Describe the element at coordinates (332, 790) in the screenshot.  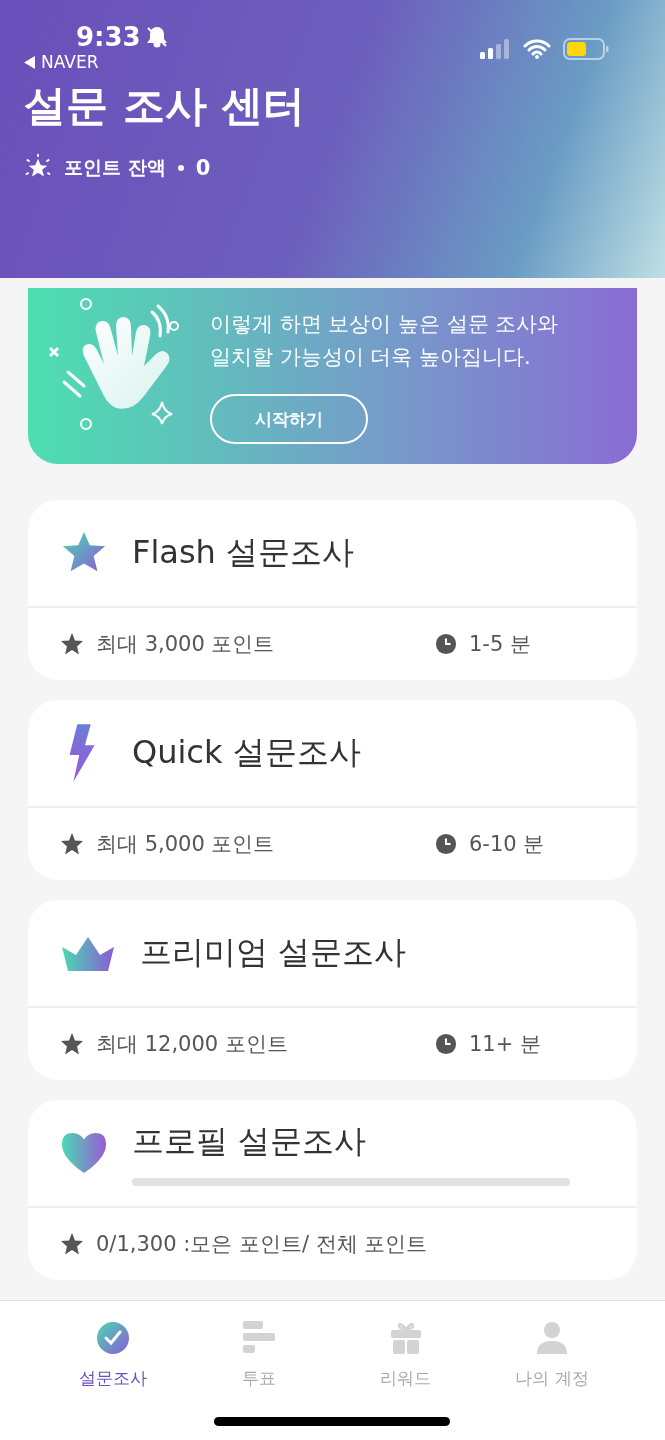
I see `survey-card: Quick 설문조사 최대 5,000 포인트 6-10 분` at that location.